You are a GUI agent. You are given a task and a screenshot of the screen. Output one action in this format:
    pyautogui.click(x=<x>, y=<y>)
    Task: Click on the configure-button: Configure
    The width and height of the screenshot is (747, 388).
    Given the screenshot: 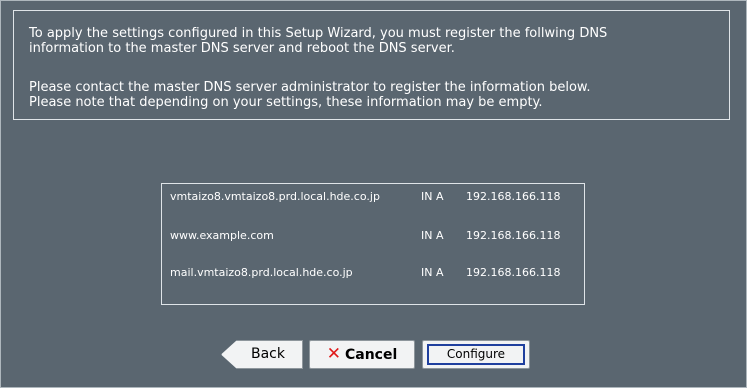 What is the action you would take?
    pyautogui.click(x=476, y=354)
    